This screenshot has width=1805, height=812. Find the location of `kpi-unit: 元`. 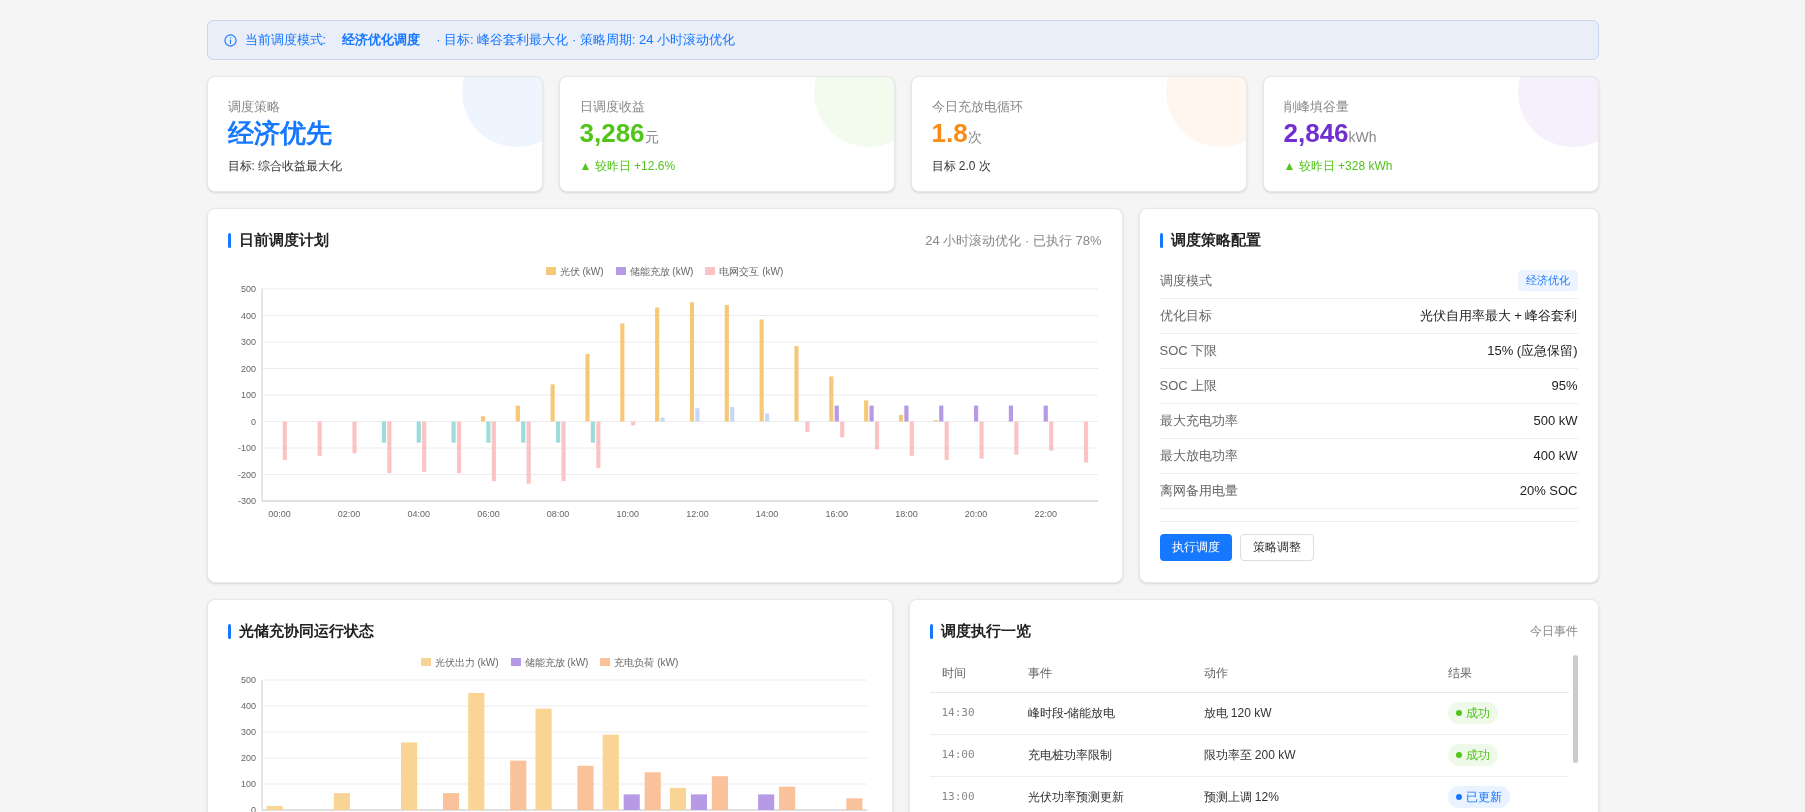

kpi-unit: 元 is located at coordinates (651, 137).